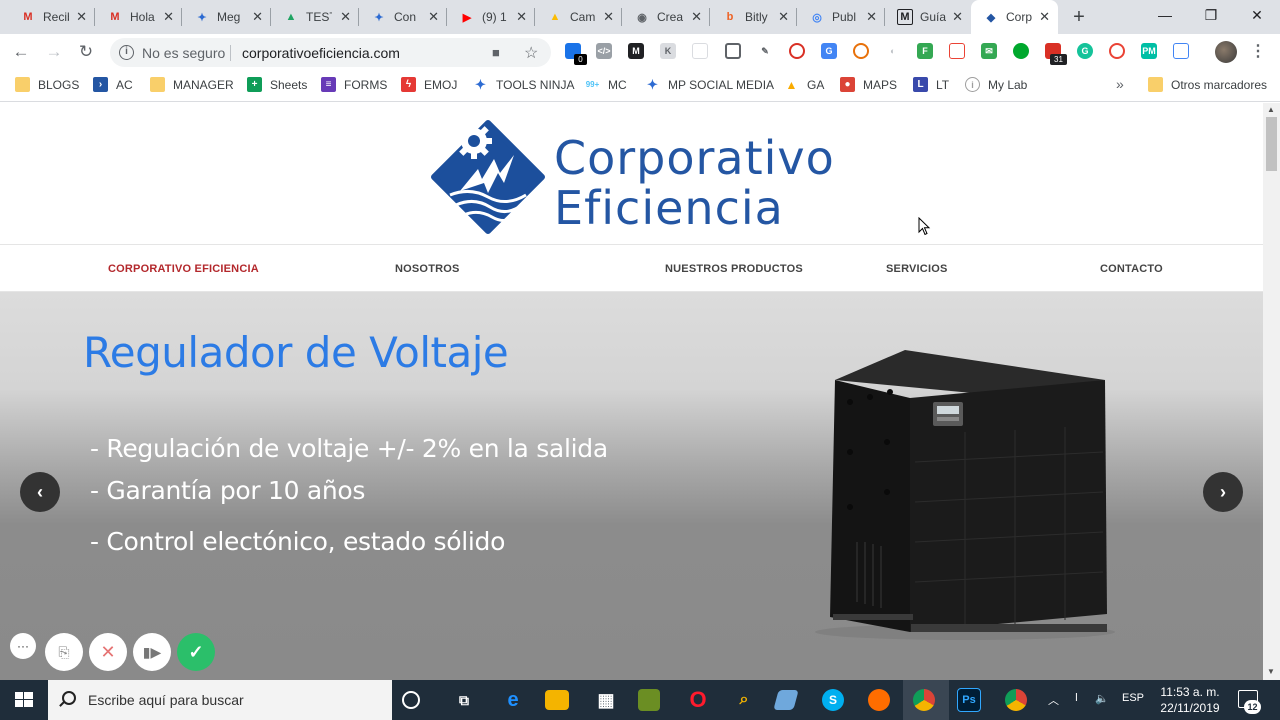  What do you see at coordinates (694, 158) in the screenshot?
I see `logo-text-line1: Corporativo` at bounding box center [694, 158].